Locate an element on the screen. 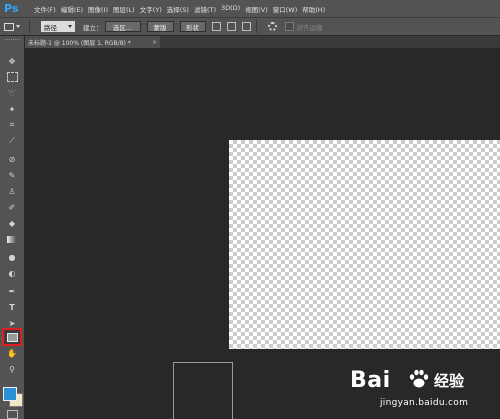 This screenshot has width=500, height=419. menu-edit: 编辑(E) is located at coordinates (72, 9).